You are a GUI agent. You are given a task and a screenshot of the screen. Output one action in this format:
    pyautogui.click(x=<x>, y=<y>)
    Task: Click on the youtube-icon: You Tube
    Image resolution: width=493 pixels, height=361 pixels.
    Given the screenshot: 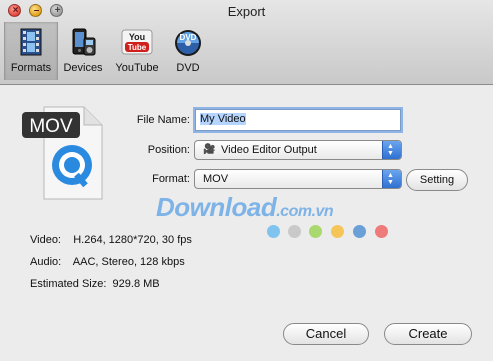 What is the action you would take?
    pyautogui.click(x=137, y=42)
    